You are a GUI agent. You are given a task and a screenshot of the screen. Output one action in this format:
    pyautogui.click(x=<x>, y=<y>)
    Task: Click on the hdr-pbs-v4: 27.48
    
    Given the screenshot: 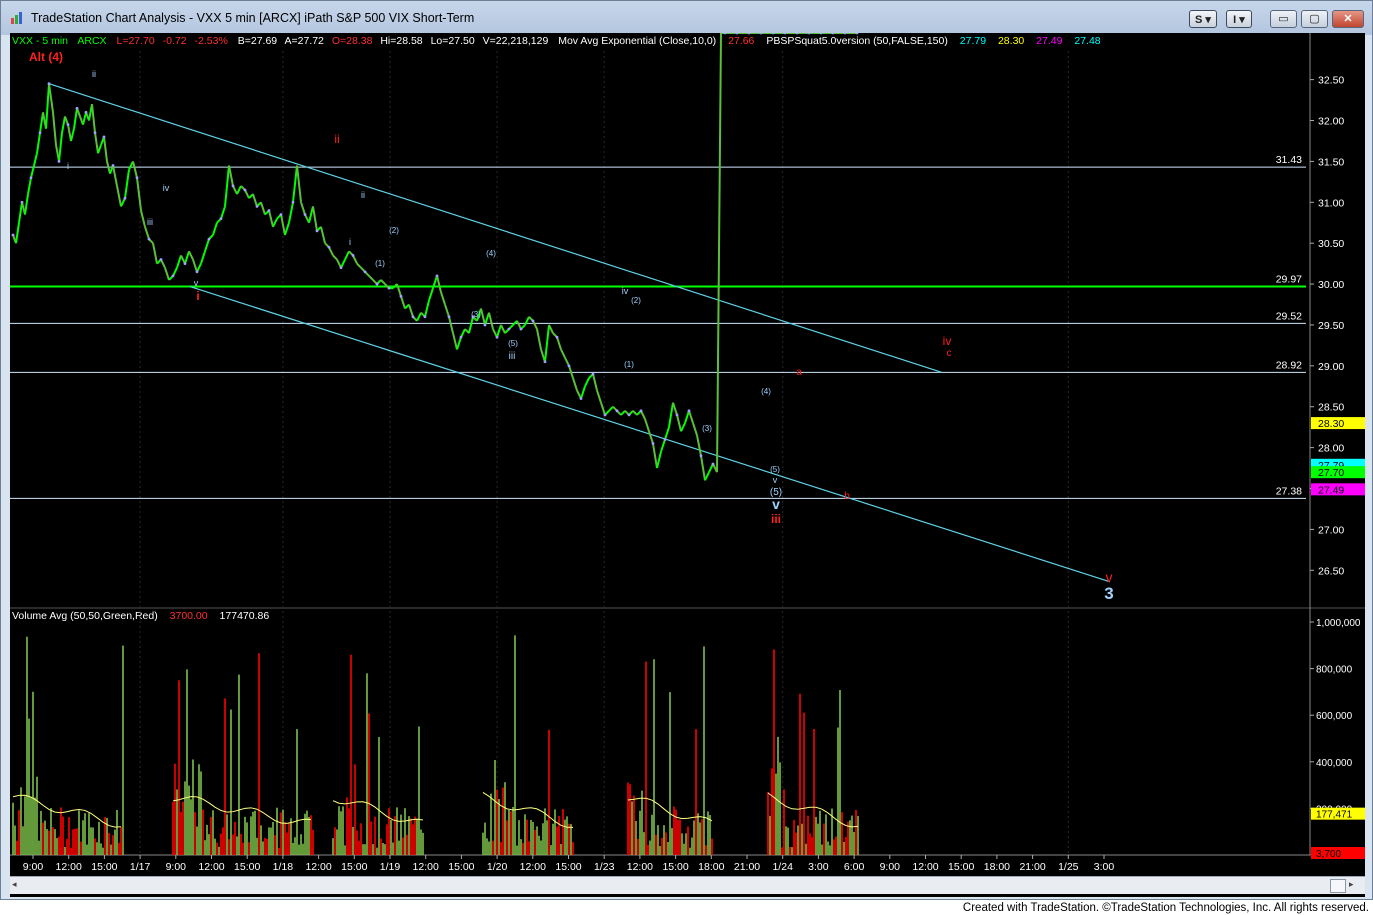 What is the action you would take?
    pyautogui.click(x=1087, y=41)
    